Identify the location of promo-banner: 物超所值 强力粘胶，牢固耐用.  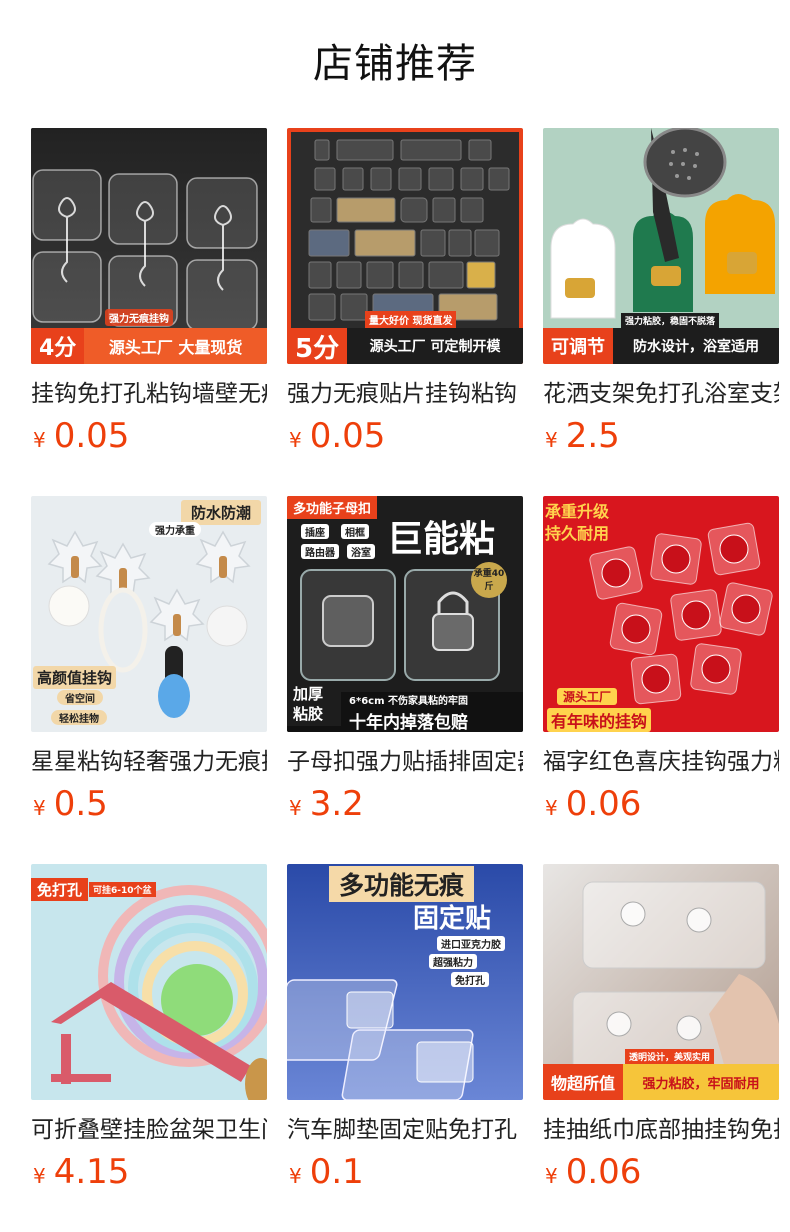
(661, 1082).